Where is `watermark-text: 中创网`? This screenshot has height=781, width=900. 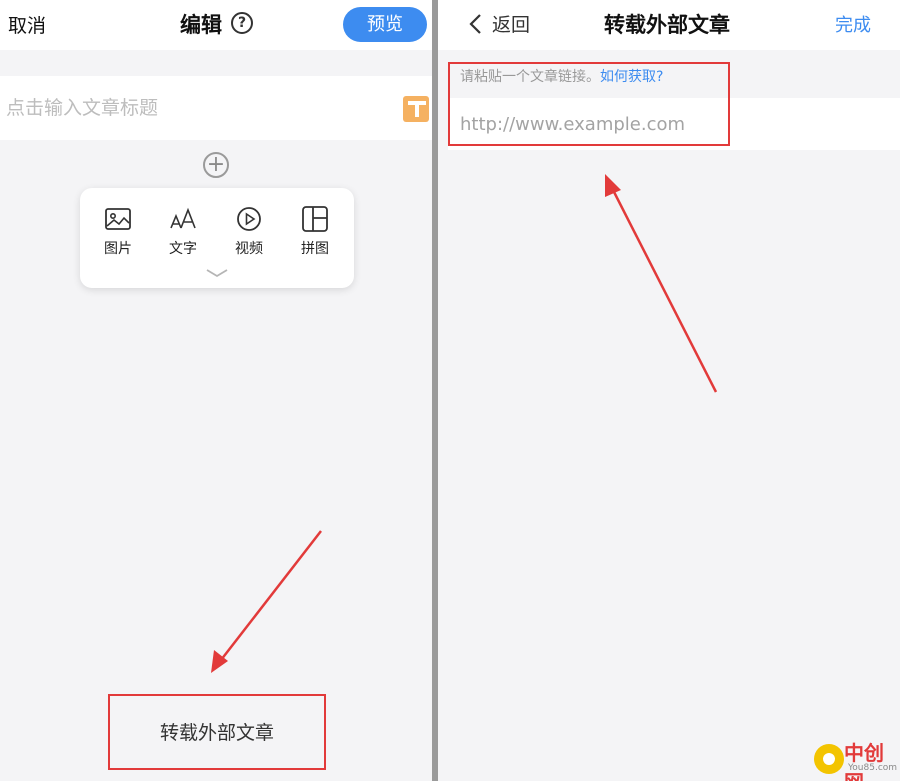
watermark-text: 中创网 is located at coordinates (864, 761).